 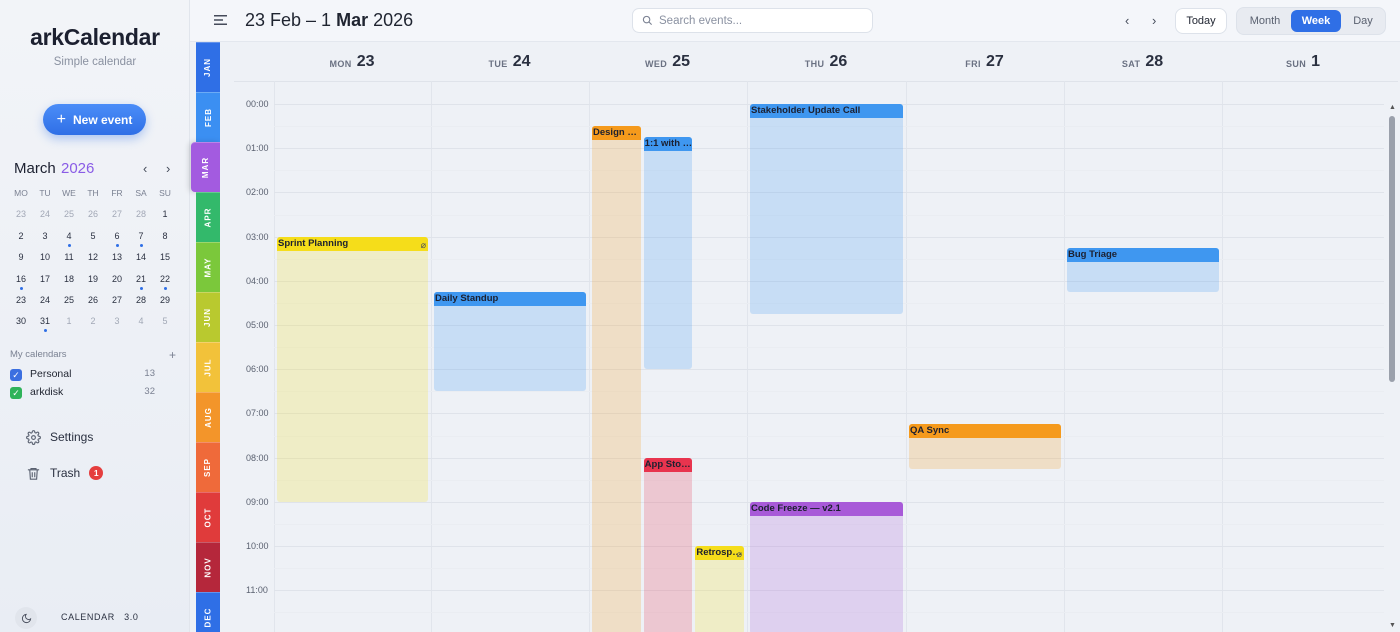 What do you see at coordinates (984, 62) in the screenshot?
I see `day-header: FRI 27` at bounding box center [984, 62].